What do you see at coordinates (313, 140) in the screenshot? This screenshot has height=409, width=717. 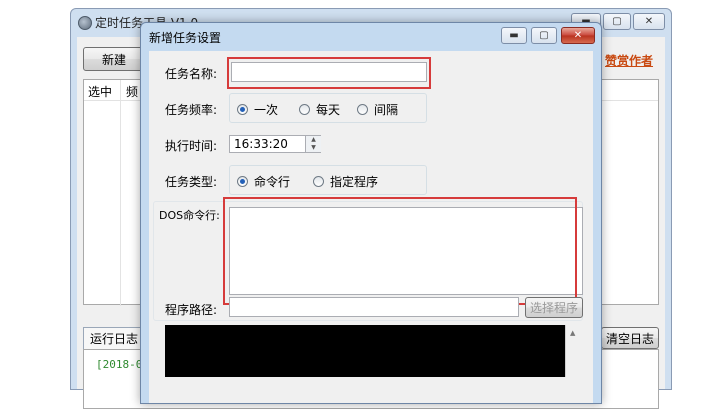 I see `spin-up-icon: ▲` at bounding box center [313, 140].